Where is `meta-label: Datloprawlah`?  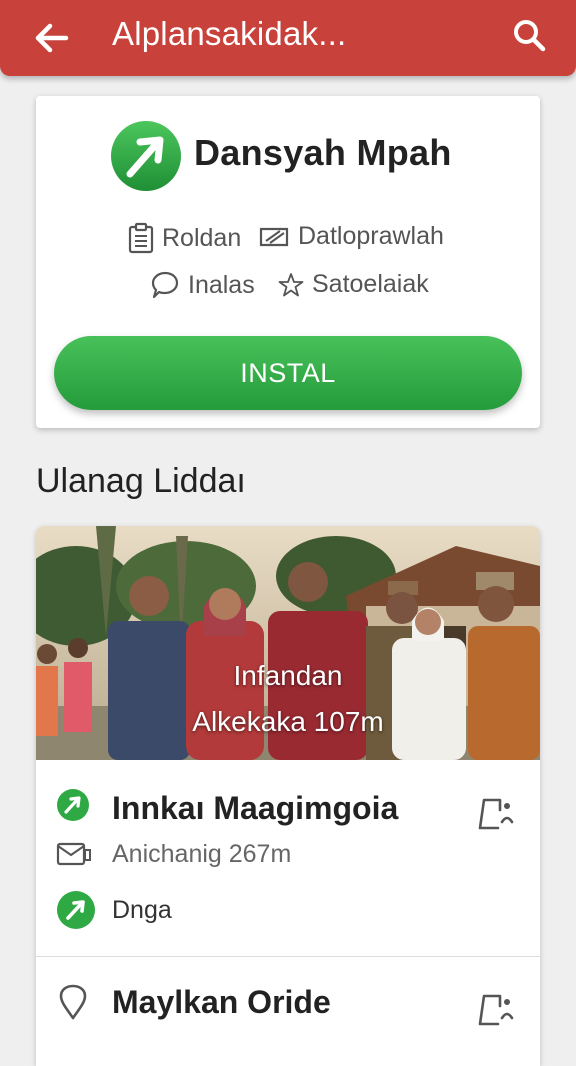 meta-label: Datloprawlah is located at coordinates (371, 236).